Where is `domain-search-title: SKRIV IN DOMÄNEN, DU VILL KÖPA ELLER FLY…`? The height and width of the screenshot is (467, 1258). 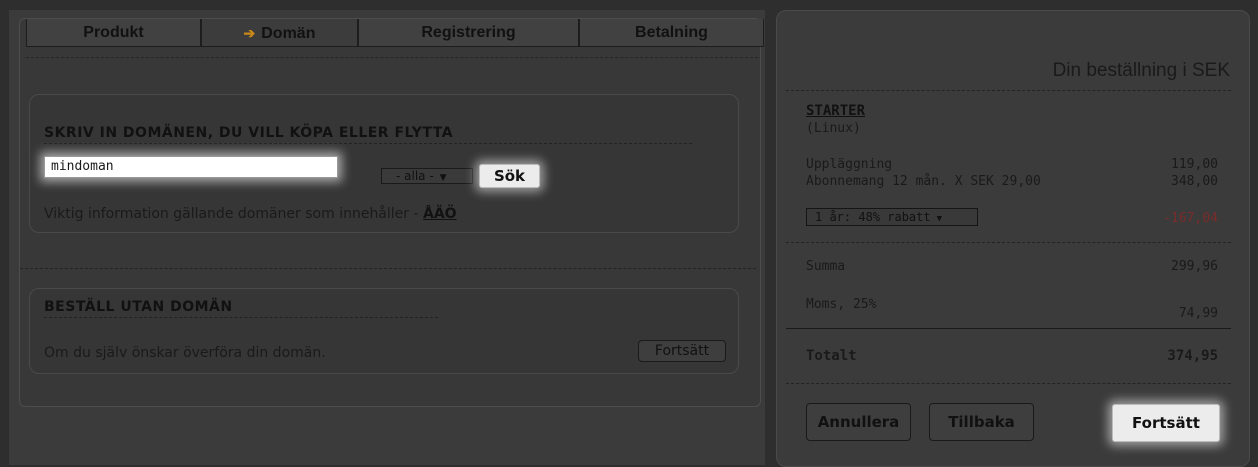
domain-search-title: SKRIV IN DOMÄNEN, DU VILL KÖPA ELLER FLY… is located at coordinates (368, 134).